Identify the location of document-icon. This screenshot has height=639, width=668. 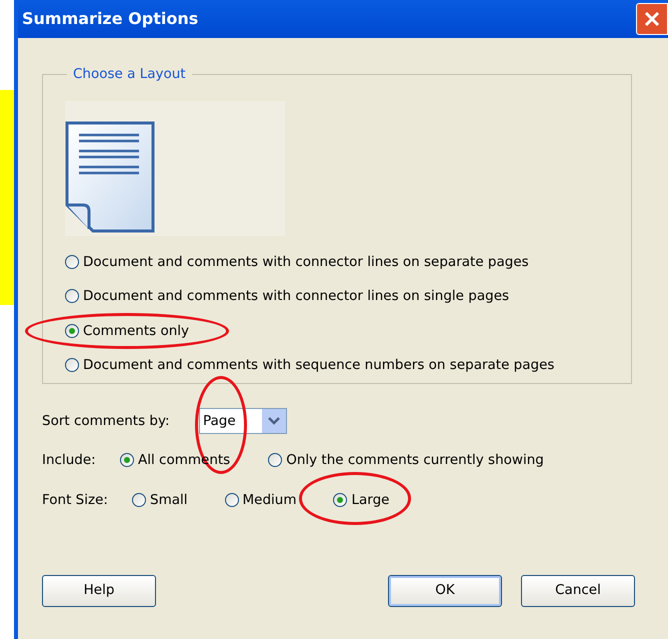
(110, 177).